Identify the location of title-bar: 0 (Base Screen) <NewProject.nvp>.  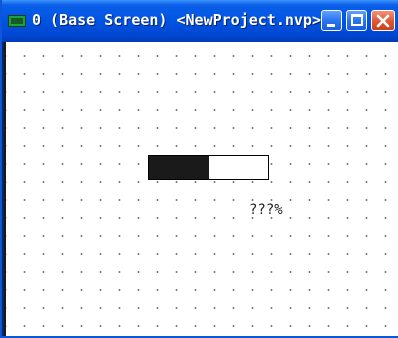
(200, 21).